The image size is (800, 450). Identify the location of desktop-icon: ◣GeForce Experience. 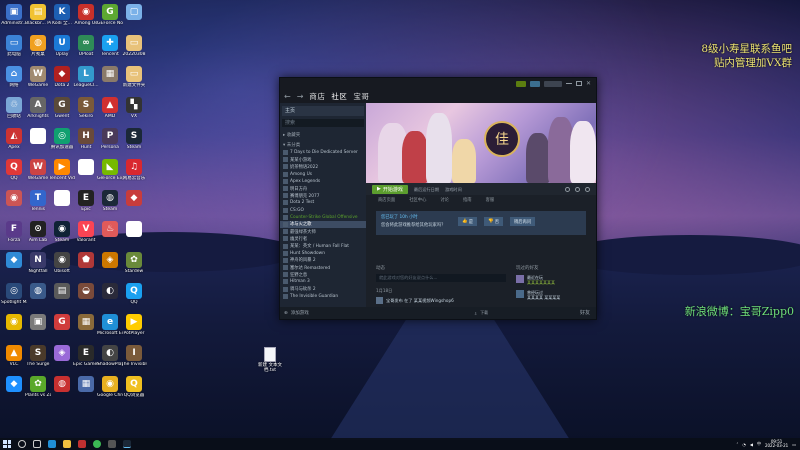
(110, 170).